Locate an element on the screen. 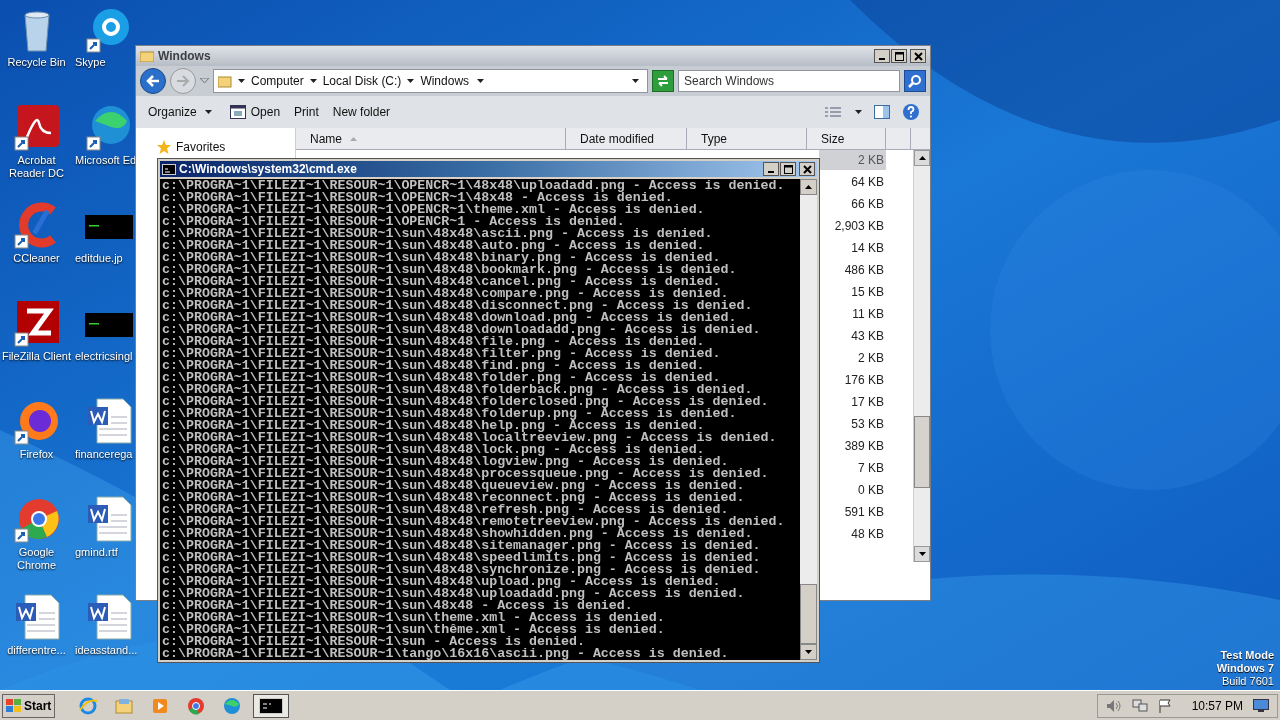  monitor-icon is located at coordinates (1261, 705).